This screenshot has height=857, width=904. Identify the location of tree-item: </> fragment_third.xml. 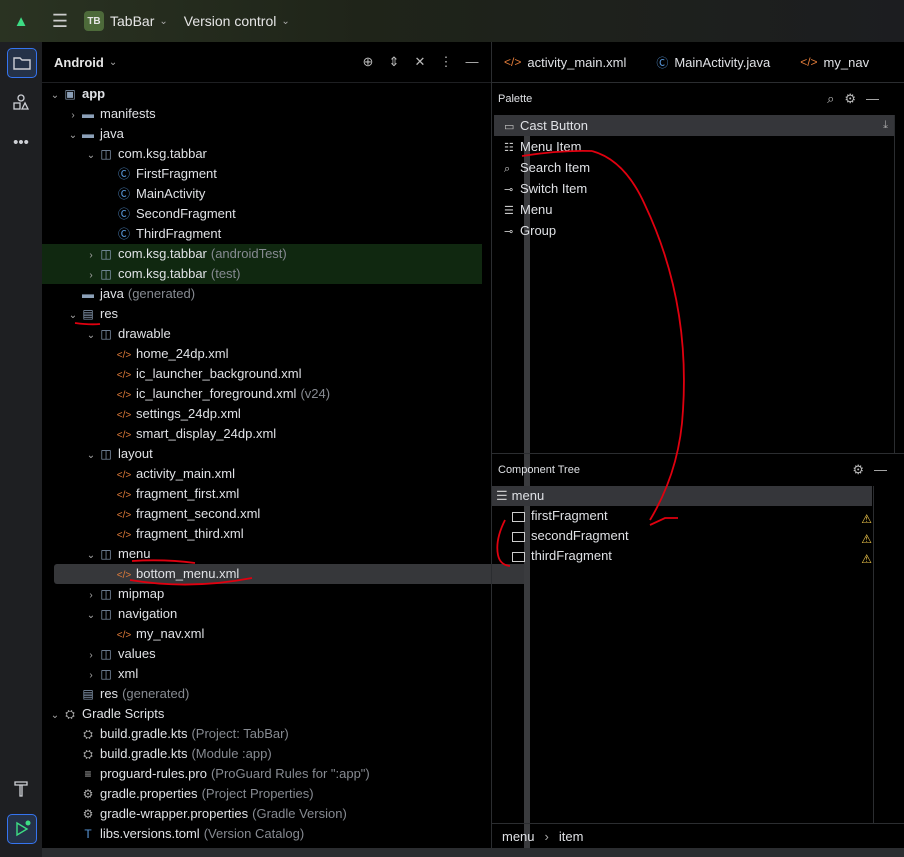
(262, 534).